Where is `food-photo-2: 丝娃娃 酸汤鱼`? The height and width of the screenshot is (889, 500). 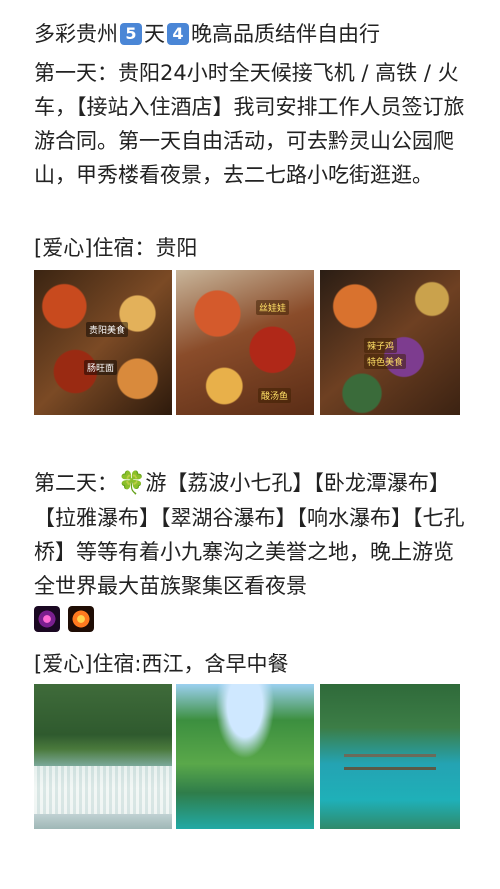 food-photo-2: 丝娃娃 酸汤鱼 is located at coordinates (245, 342).